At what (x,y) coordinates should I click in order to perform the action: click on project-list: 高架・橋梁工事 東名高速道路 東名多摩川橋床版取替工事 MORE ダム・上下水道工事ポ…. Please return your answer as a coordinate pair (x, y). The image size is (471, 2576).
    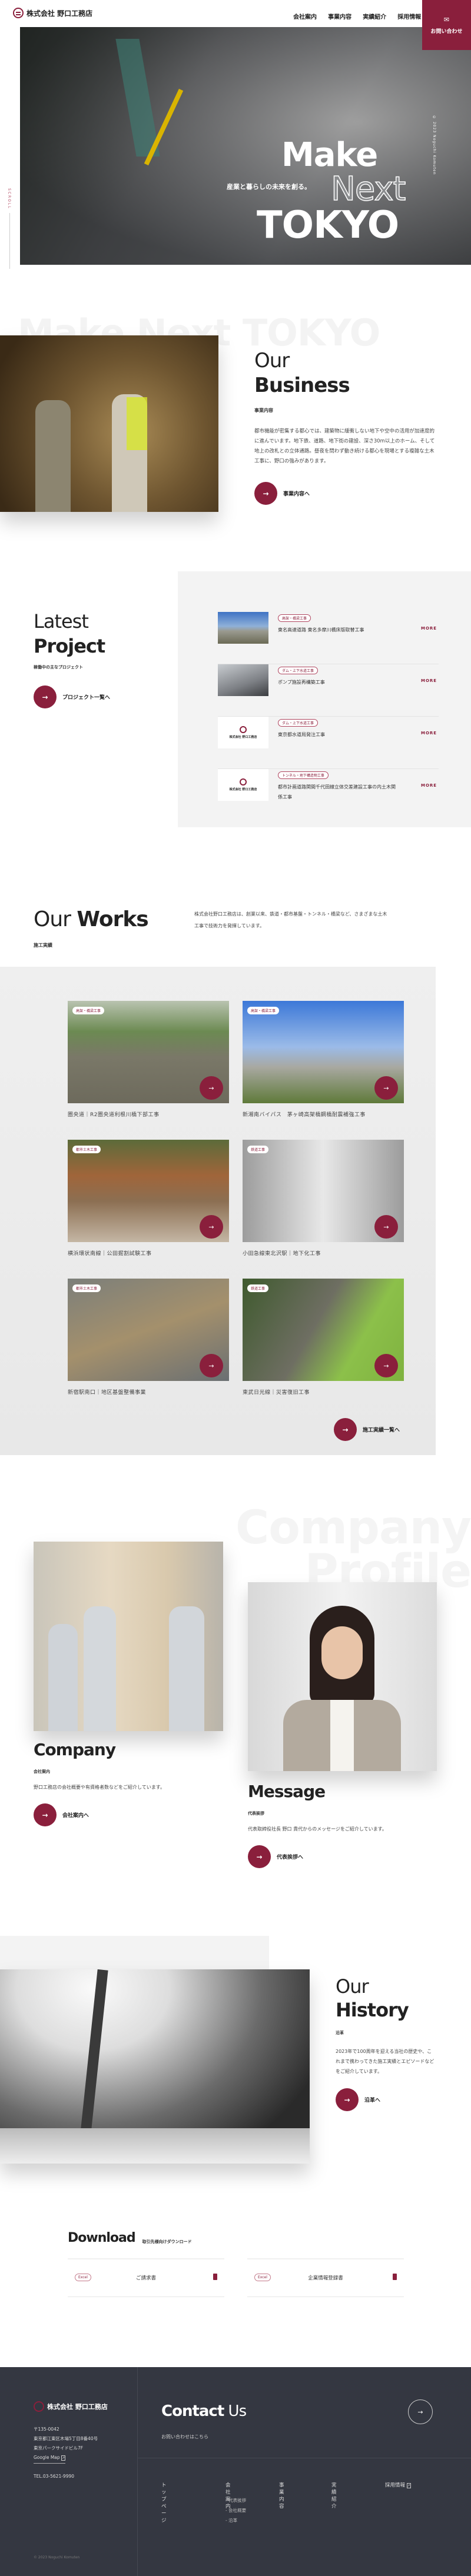
    Looking at the image, I should click on (328, 716).